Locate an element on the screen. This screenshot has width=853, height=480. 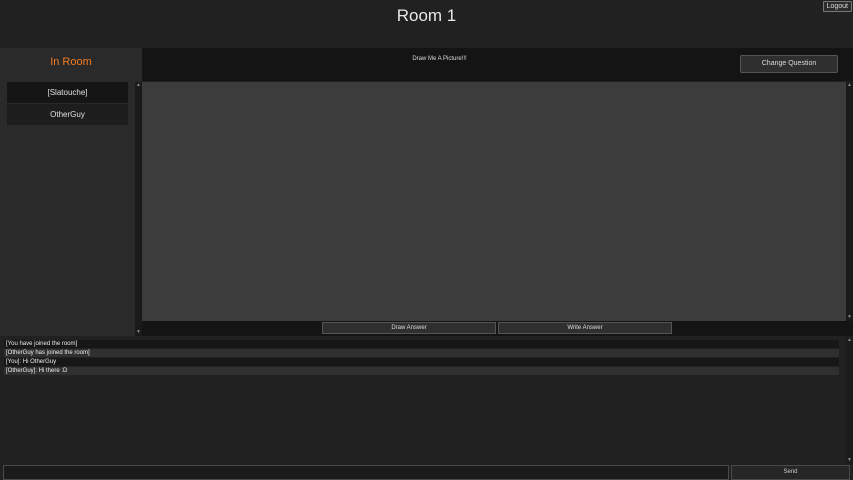
write-answer-button: Write Answer is located at coordinates (585, 328).